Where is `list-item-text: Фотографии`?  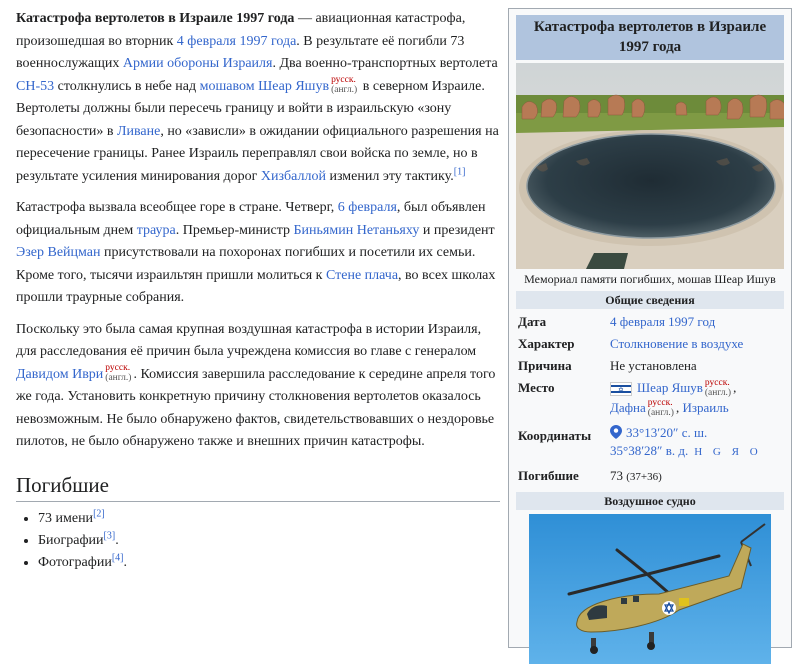 list-item-text: Фотографии is located at coordinates (75, 562).